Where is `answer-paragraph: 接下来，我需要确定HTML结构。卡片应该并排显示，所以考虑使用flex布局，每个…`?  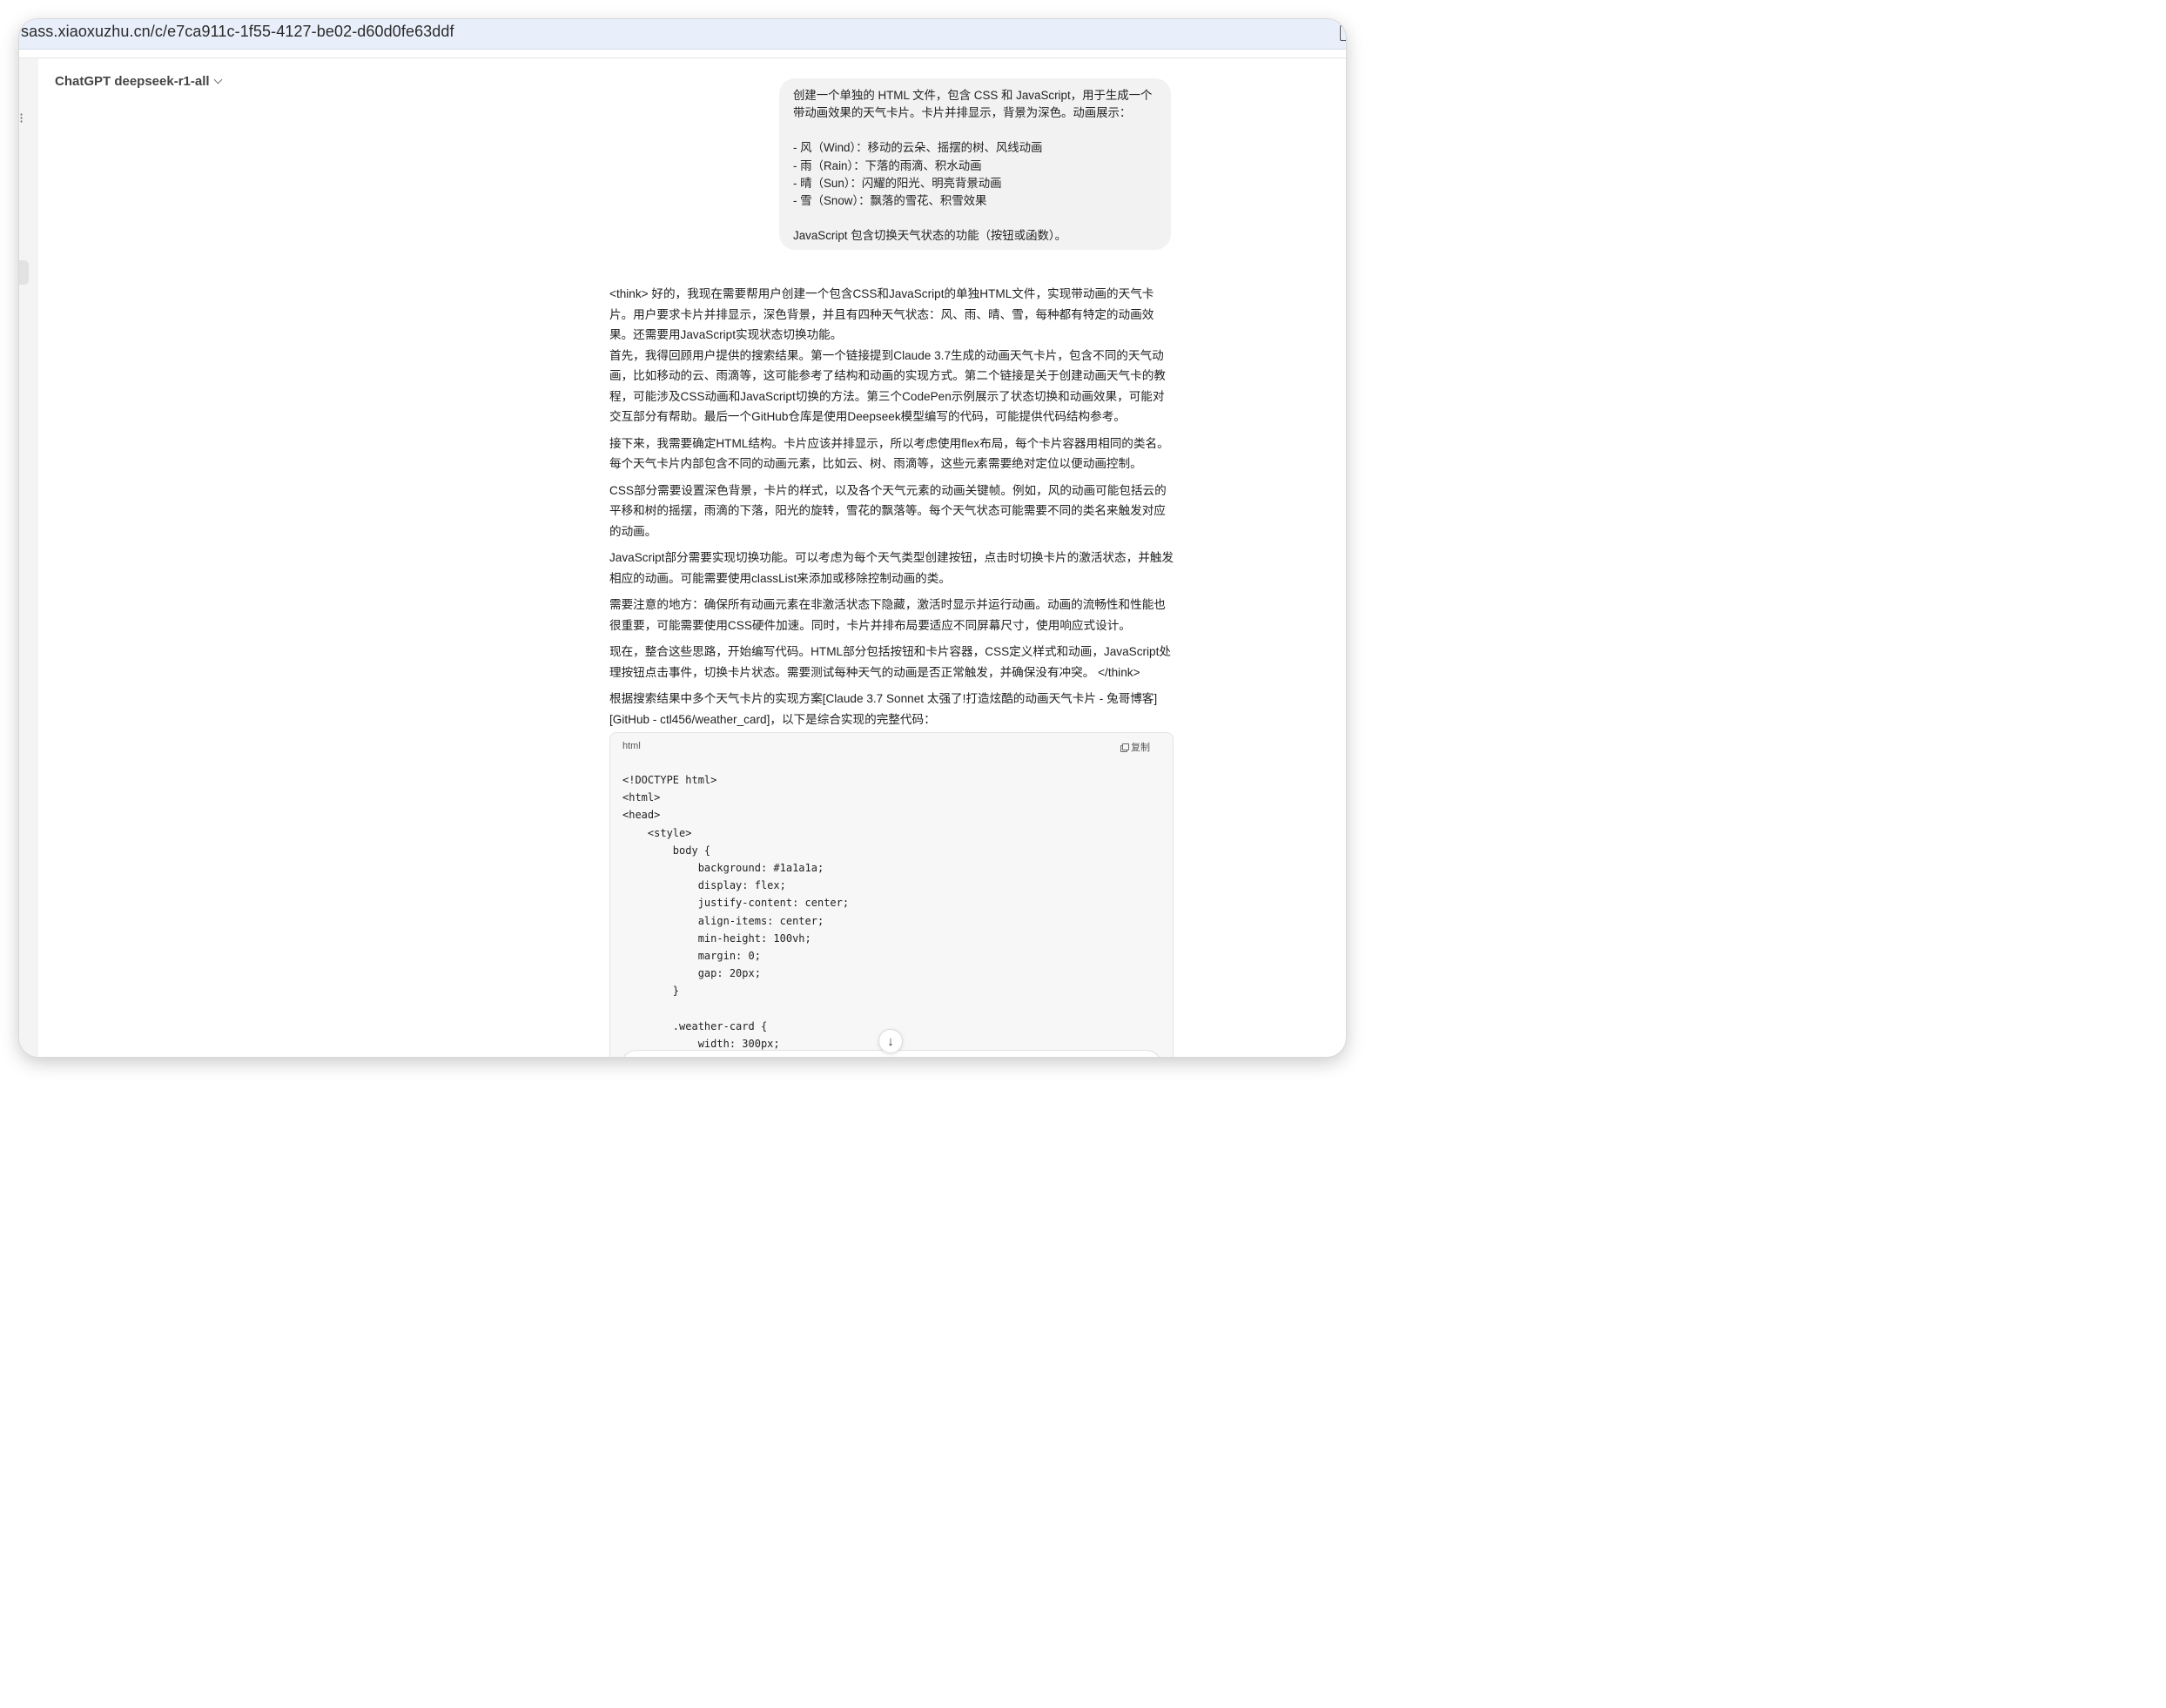
answer-paragraph: 接下来，我需要确定HTML结构。卡片应该并排显示，所以考虑使用flex布局，每个… is located at coordinates (889, 453).